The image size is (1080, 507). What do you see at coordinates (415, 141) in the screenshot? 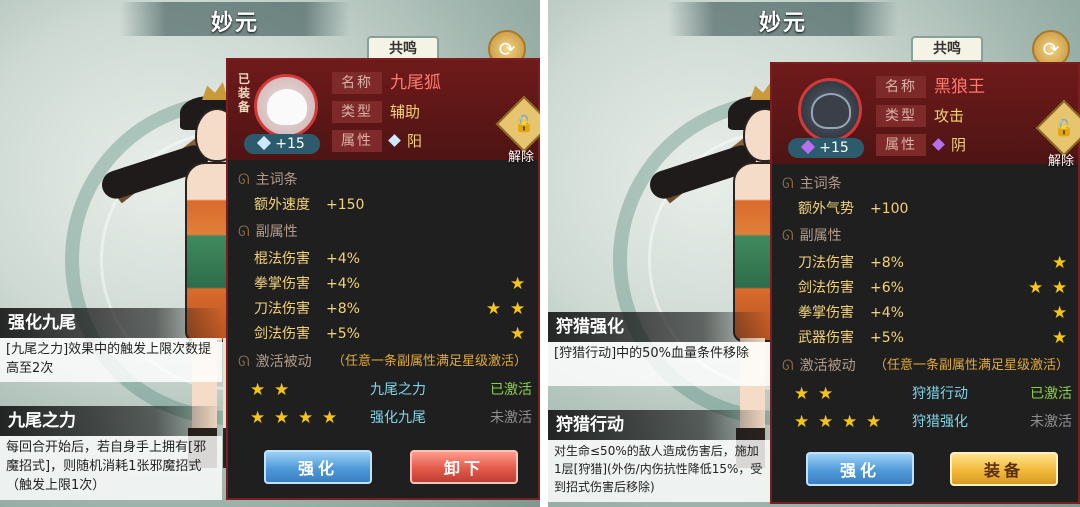
I see `attr-value-text: 阳` at bounding box center [415, 141].